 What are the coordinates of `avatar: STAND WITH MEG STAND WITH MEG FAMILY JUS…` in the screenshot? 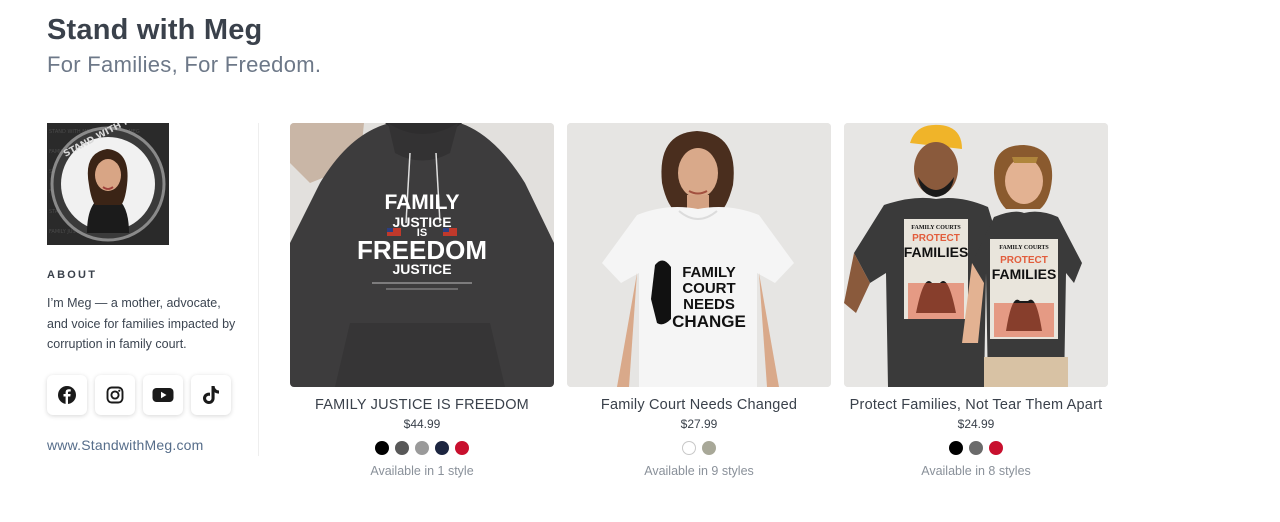 It's located at (108, 184).